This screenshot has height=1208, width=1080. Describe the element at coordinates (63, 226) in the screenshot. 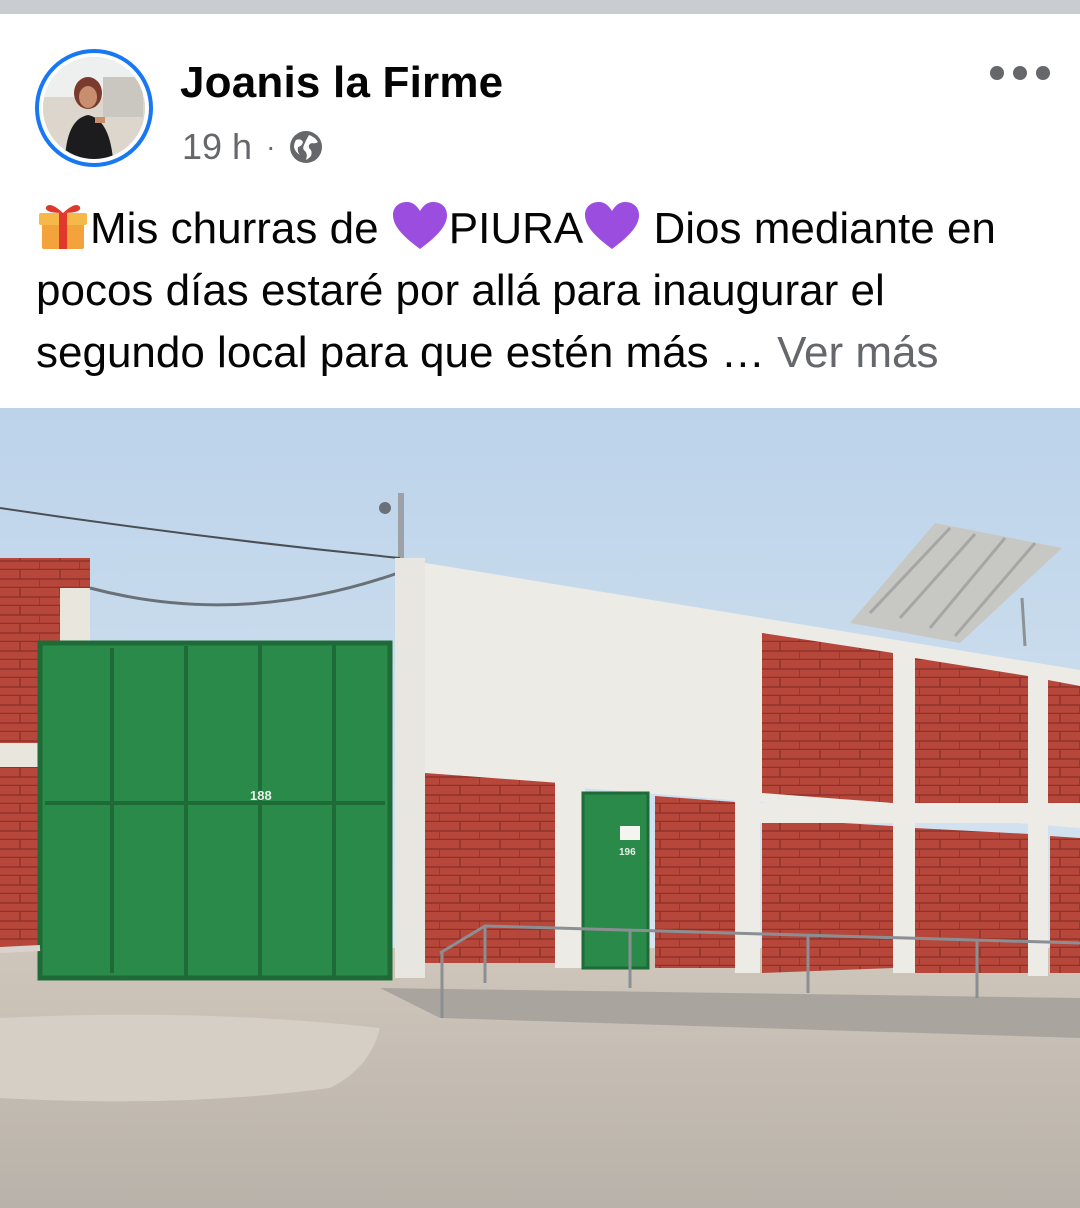

I see `gift-icon` at that location.